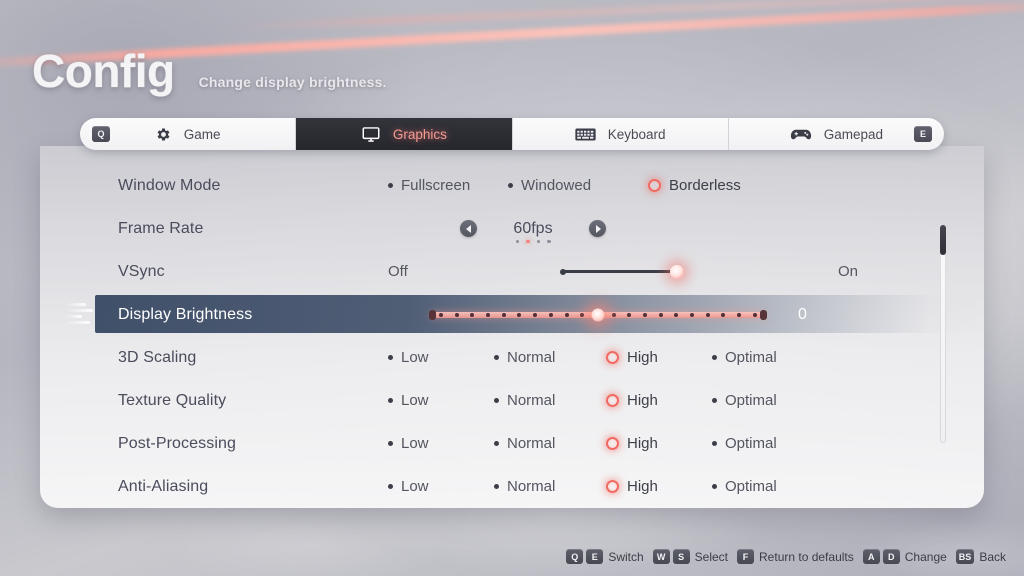  I want to click on brightness-slider, so click(598, 315).